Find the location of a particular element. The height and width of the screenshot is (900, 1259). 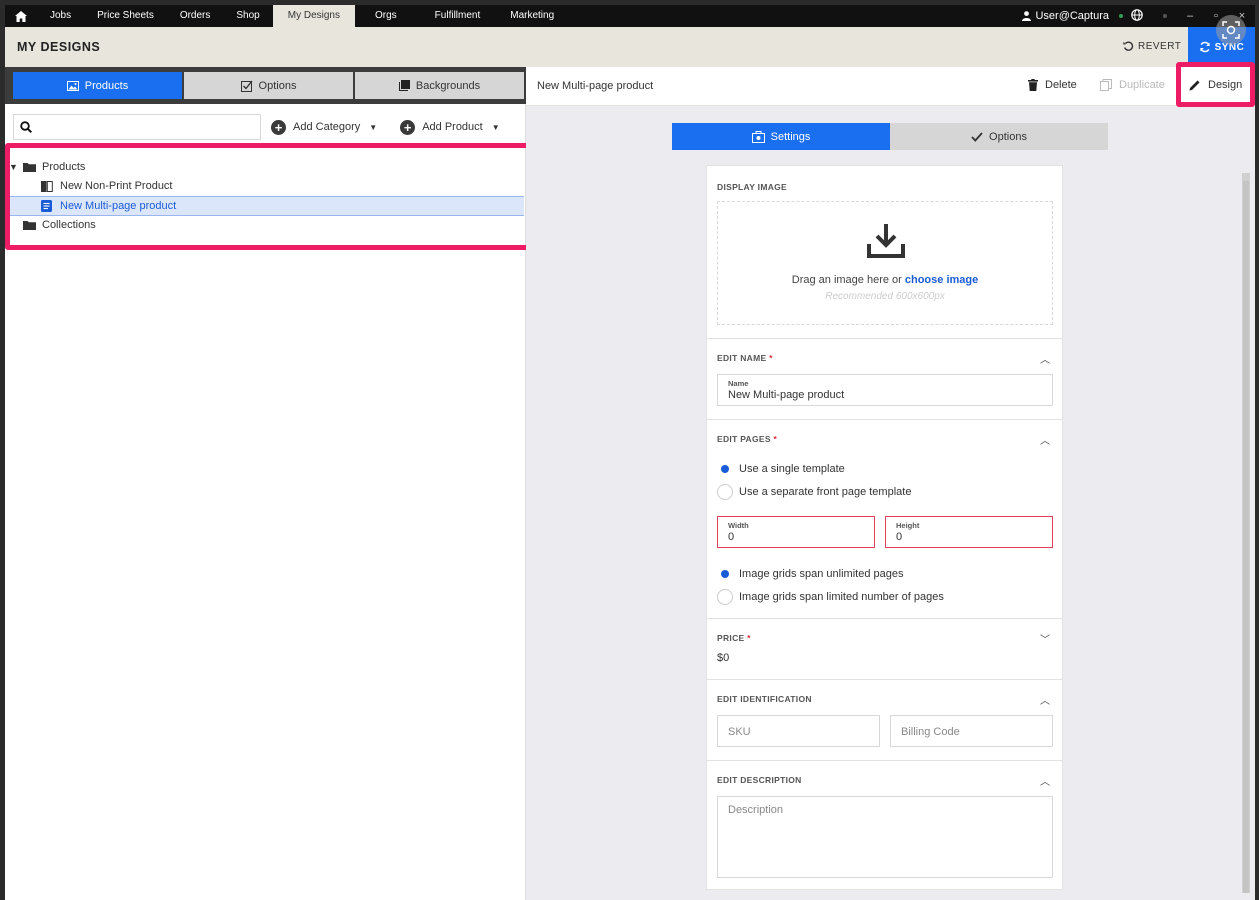

tab-backgrounds: Backgrounds is located at coordinates (439, 85).